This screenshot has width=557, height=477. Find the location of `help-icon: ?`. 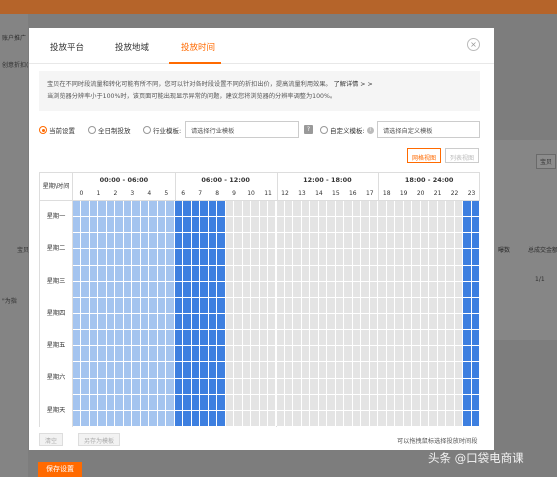

help-icon: ? is located at coordinates (308, 129).